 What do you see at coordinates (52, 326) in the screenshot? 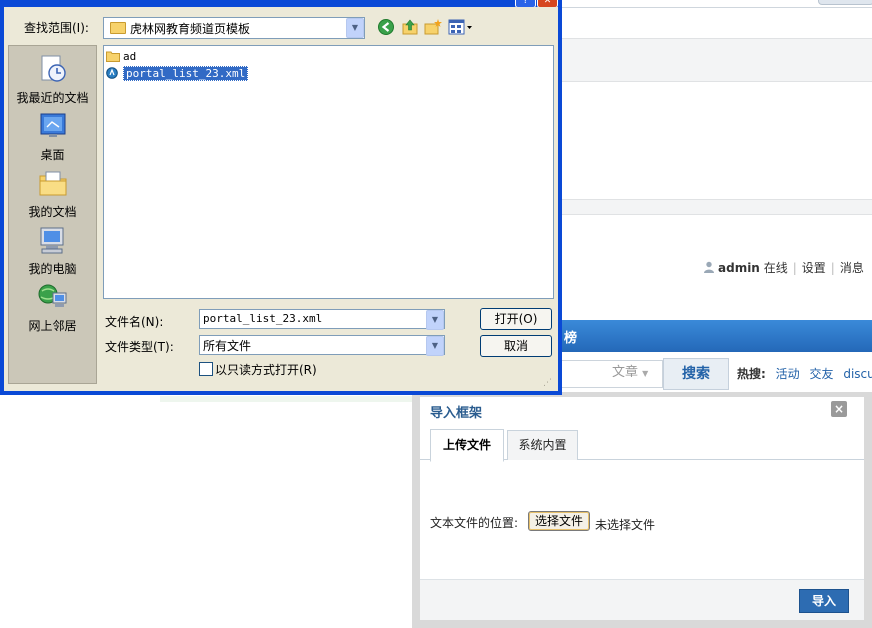
I see `place-label: 网上邻居` at bounding box center [52, 326].